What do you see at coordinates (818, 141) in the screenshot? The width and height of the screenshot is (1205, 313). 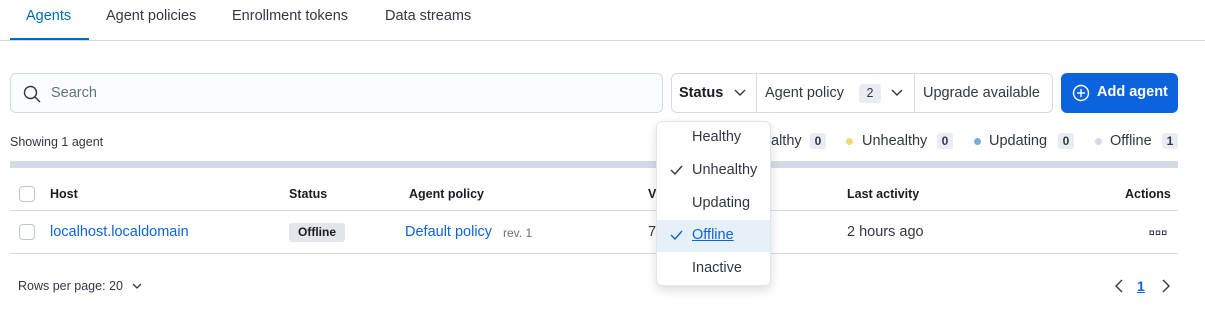 I see `healthy-count-badge: 0` at bounding box center [818, 141].